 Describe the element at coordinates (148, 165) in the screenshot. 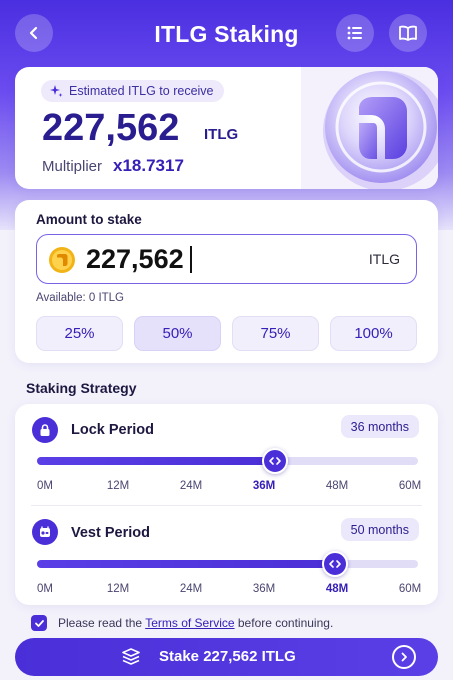

I see `multiplier-value: x18.7317` at that location.